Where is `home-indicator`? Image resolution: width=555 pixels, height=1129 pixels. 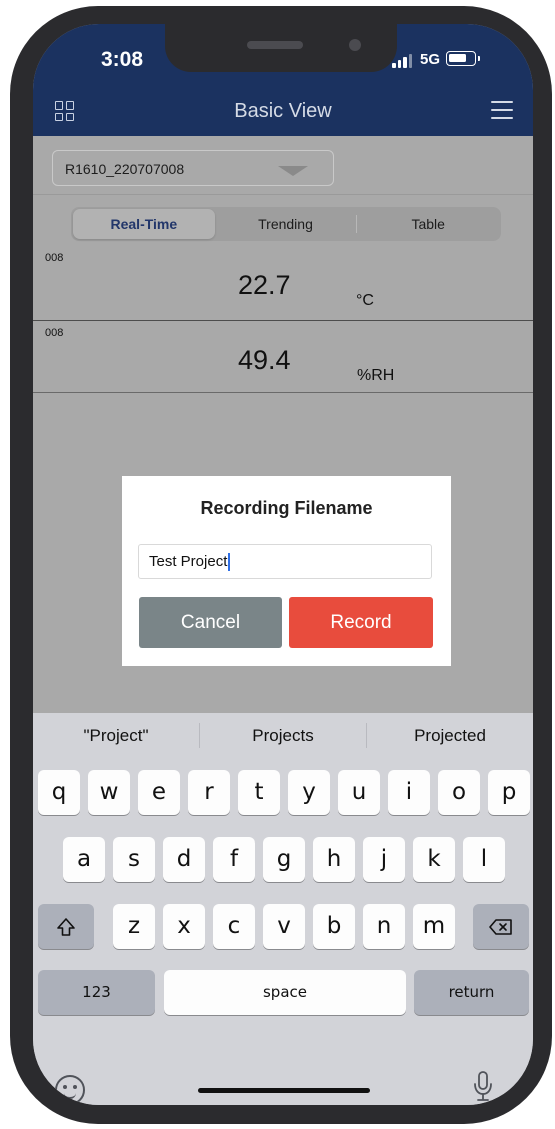 home-indicator is located at coordinates (284, 1090).